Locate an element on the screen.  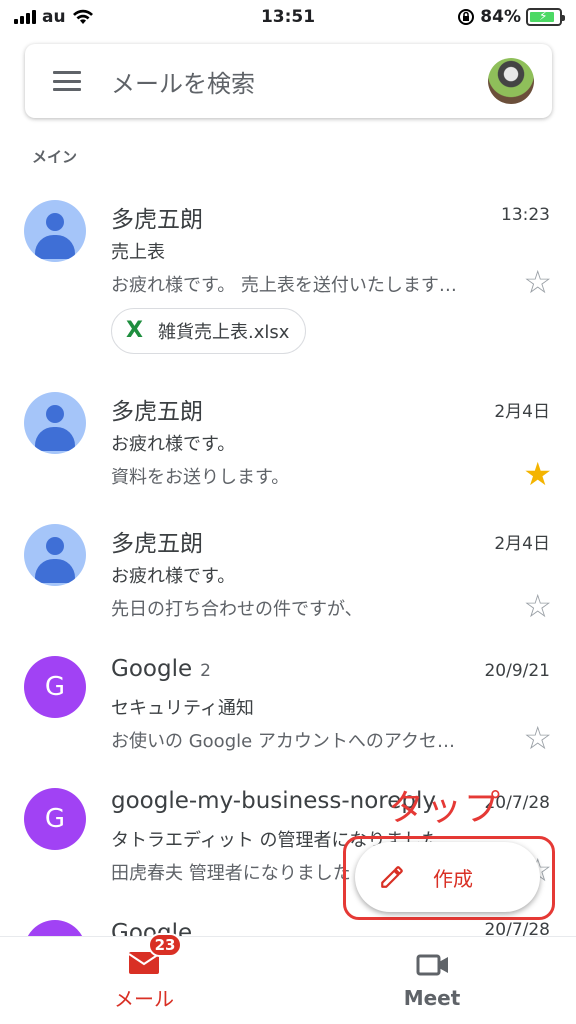
mail-list-item: 多虎五朗 2月4日 お疲れ様です。 資料をお送りします。 ★ is located at coordinates (288, 440).